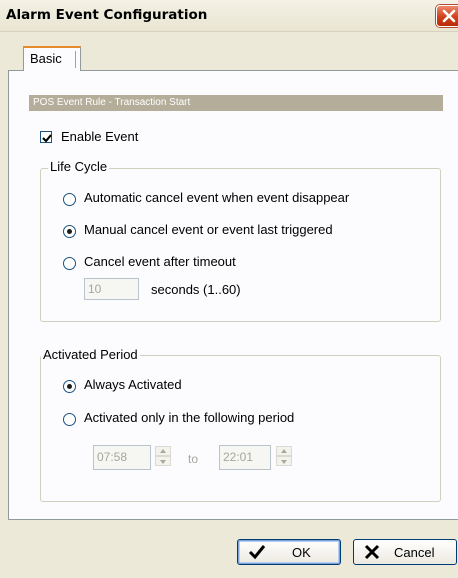 This screenshot has height=578, width=458. What do you see at coordinates (46, 58) in the screenshot?
I see `tab-basic-label: Basic` at bounding box center [46, 58].